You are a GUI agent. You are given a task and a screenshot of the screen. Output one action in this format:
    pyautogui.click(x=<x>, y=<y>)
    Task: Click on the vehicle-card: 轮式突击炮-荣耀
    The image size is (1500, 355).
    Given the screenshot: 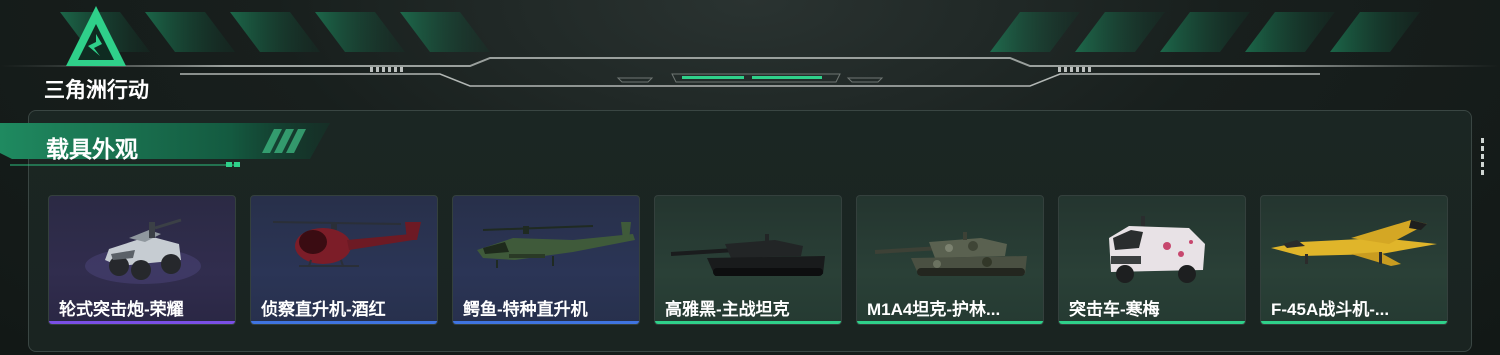 What is the action you would take?
    pyautogui.click(x=142, y=260)
    